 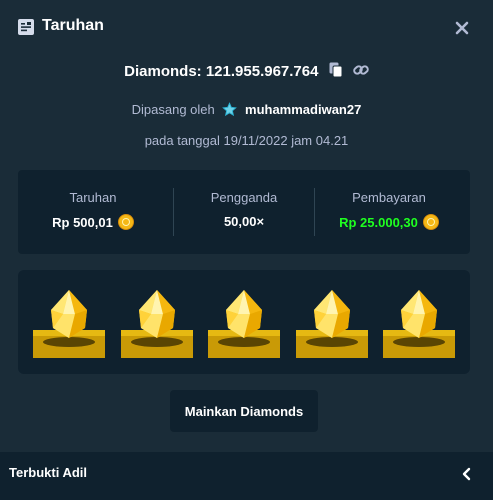 I want to click on modal-title: Taruhan, so click(x=73, y=25).